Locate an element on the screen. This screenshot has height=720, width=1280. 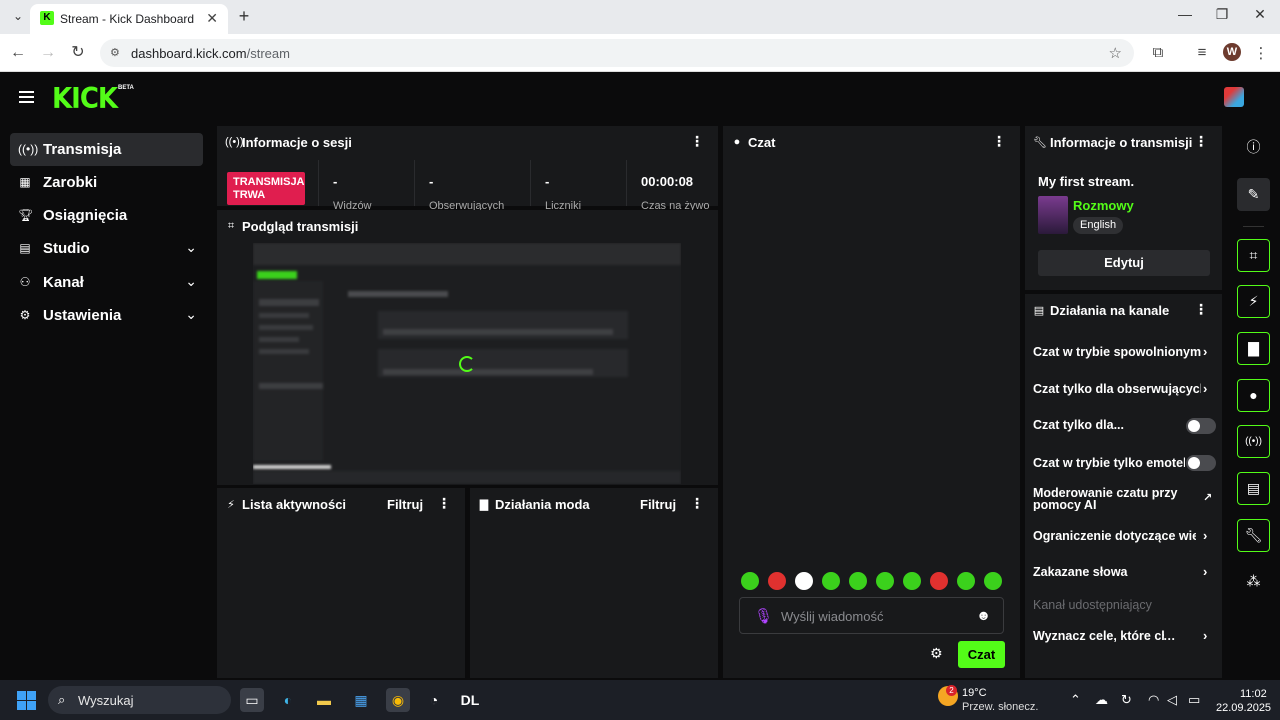
maximize-icon: ❐ is located at coordinates (1222, 14).